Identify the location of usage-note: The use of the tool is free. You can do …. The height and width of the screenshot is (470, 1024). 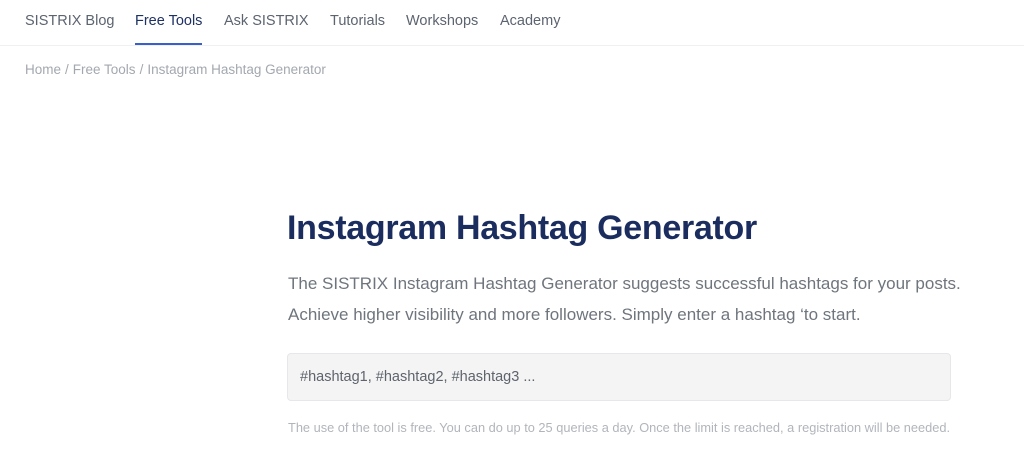
(619, 427).